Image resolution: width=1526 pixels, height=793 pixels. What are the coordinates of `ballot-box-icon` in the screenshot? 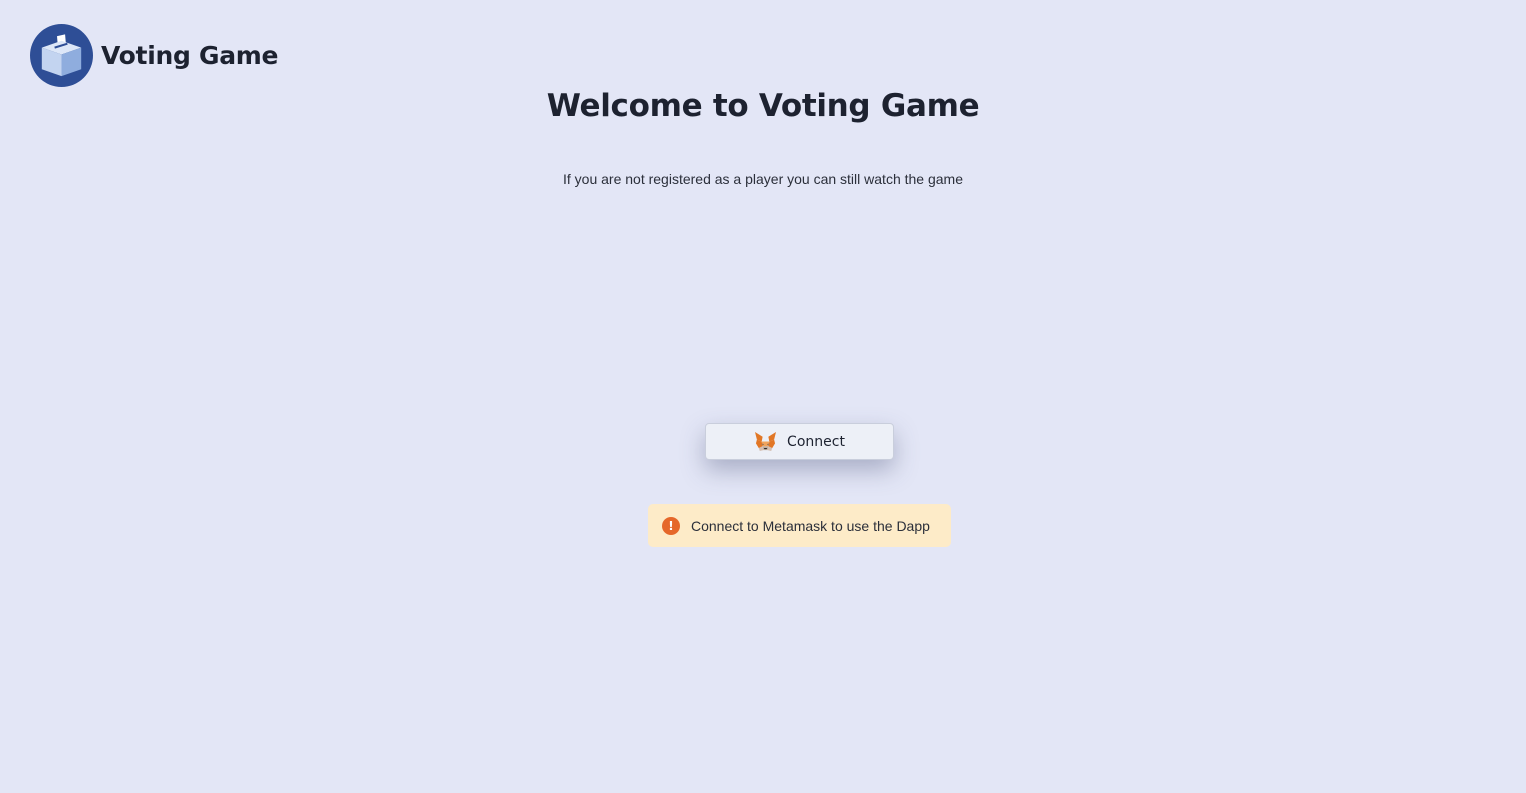 It's located at (61, 55).